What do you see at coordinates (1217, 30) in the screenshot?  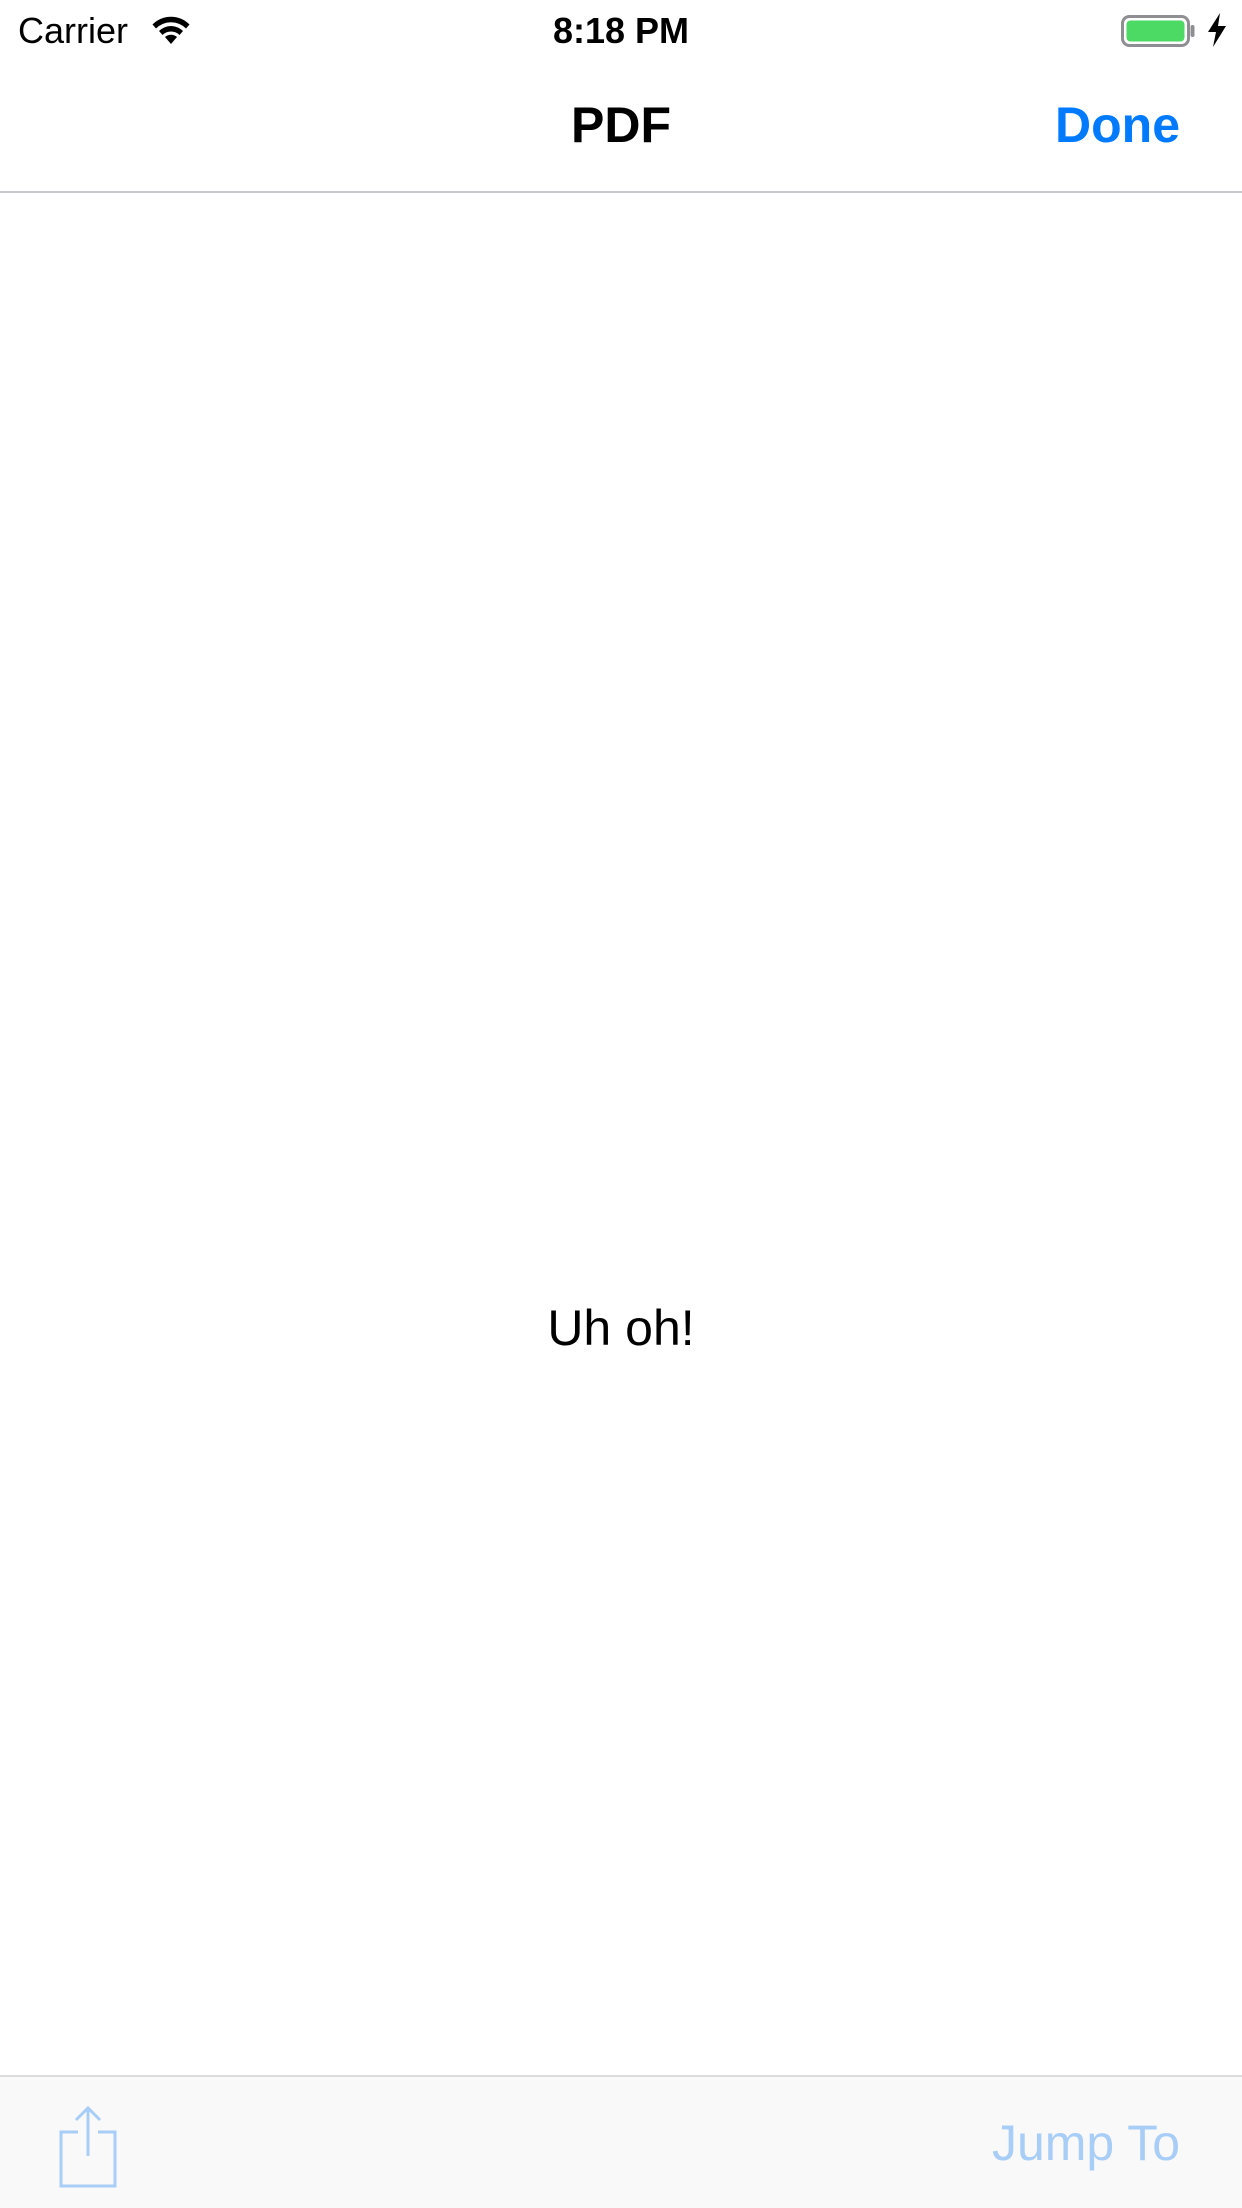 I see `bolt-icon` at bounding box center [1217, 30].